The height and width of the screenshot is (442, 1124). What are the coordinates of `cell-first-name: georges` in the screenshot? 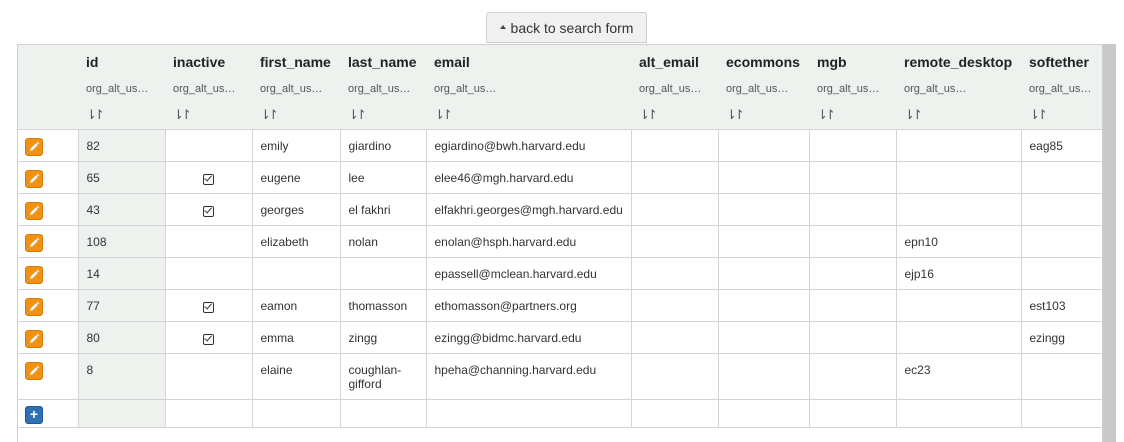 It's located at (296, 209).